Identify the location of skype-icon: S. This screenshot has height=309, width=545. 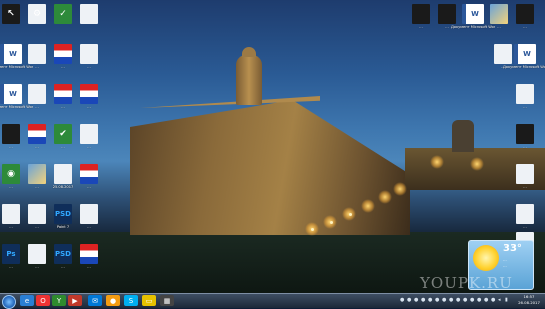
(131, 300).